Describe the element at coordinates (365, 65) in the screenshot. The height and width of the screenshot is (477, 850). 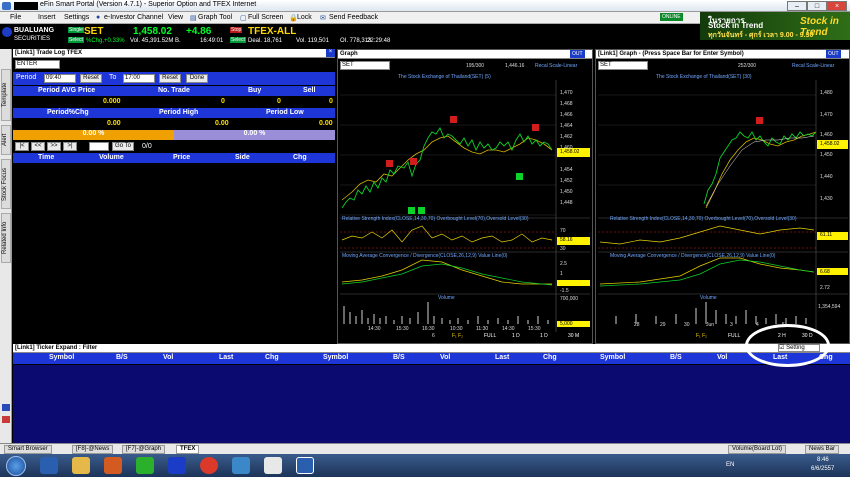
I see `graph1-symbol-input: SET` at that location.